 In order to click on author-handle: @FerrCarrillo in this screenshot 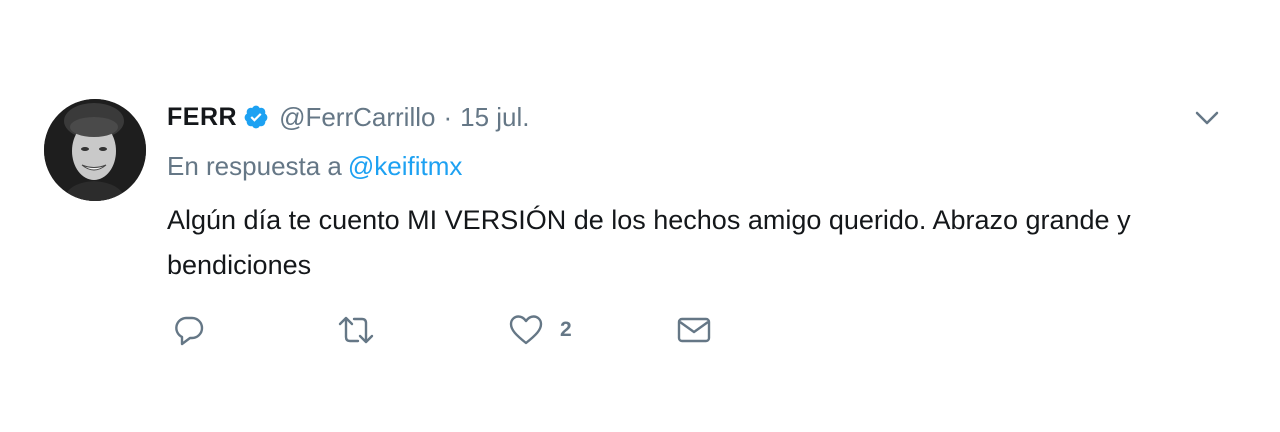, I will do `click(357, 117)`.